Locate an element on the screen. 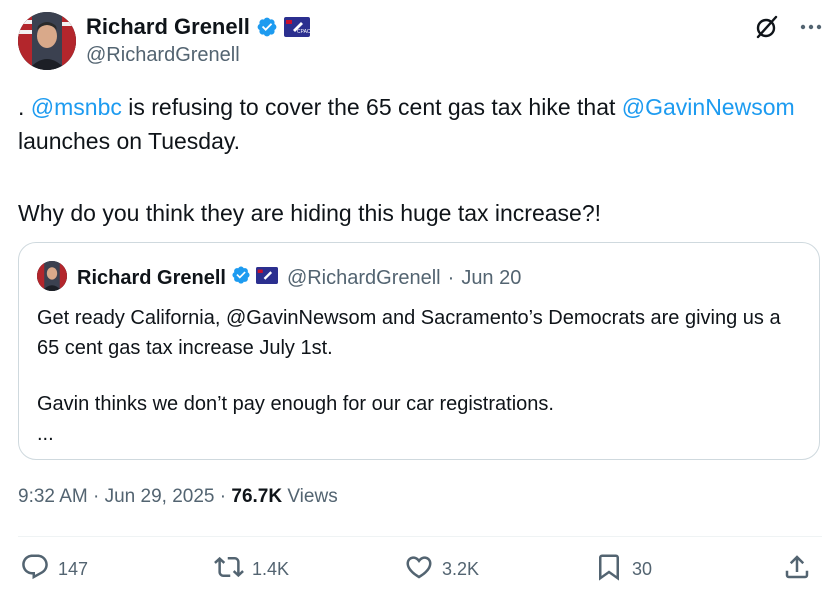 The height and width of the screenshot is (599, 840). mention-link: @GavinNewsom is located at coordinates (708, 107).